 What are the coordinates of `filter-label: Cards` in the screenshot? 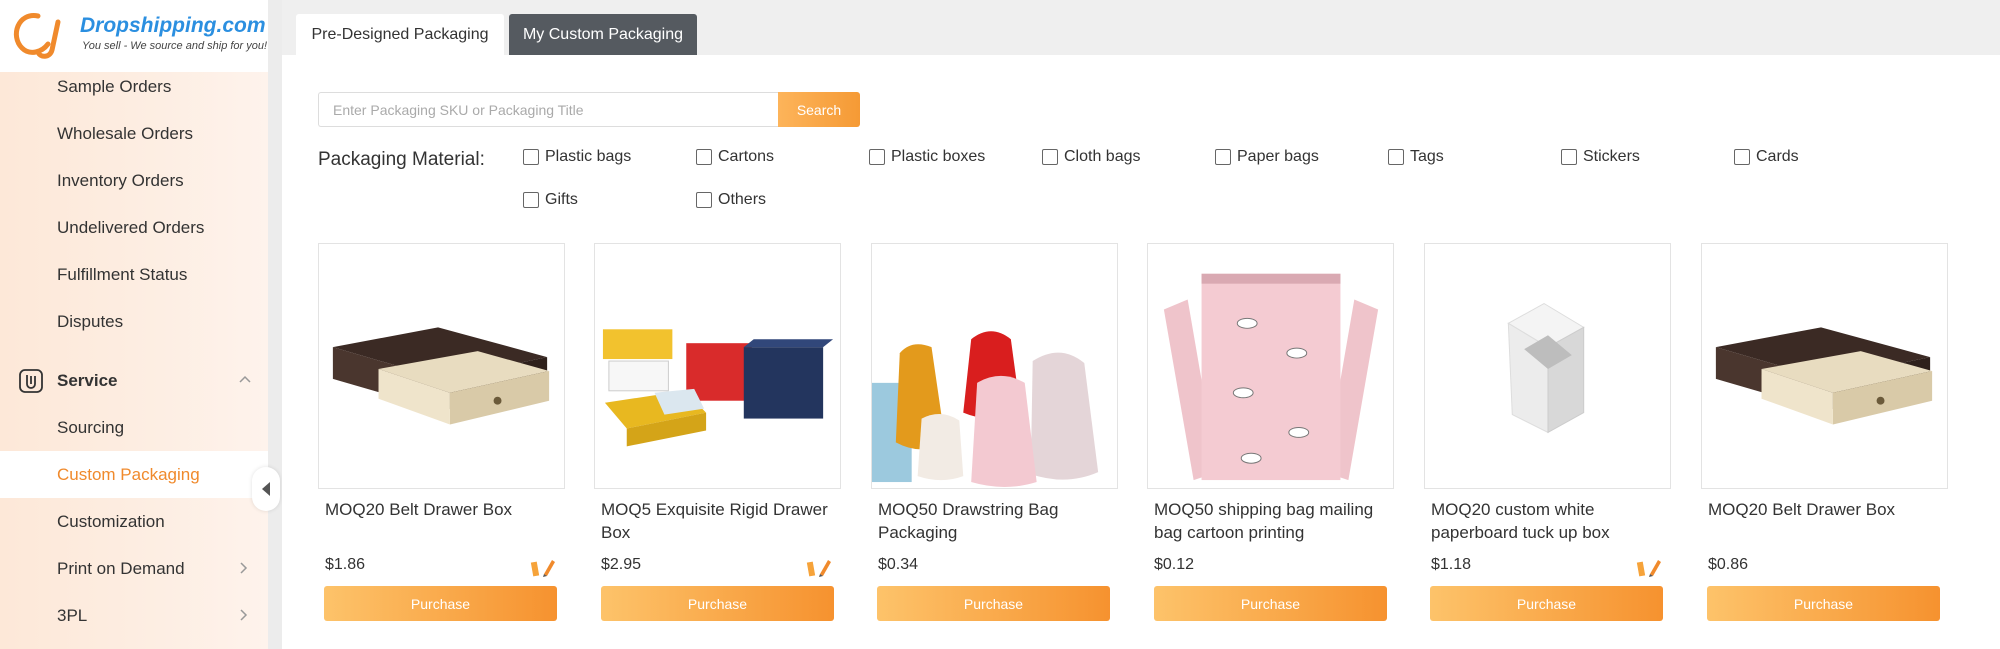 It's located at (1777, 156).